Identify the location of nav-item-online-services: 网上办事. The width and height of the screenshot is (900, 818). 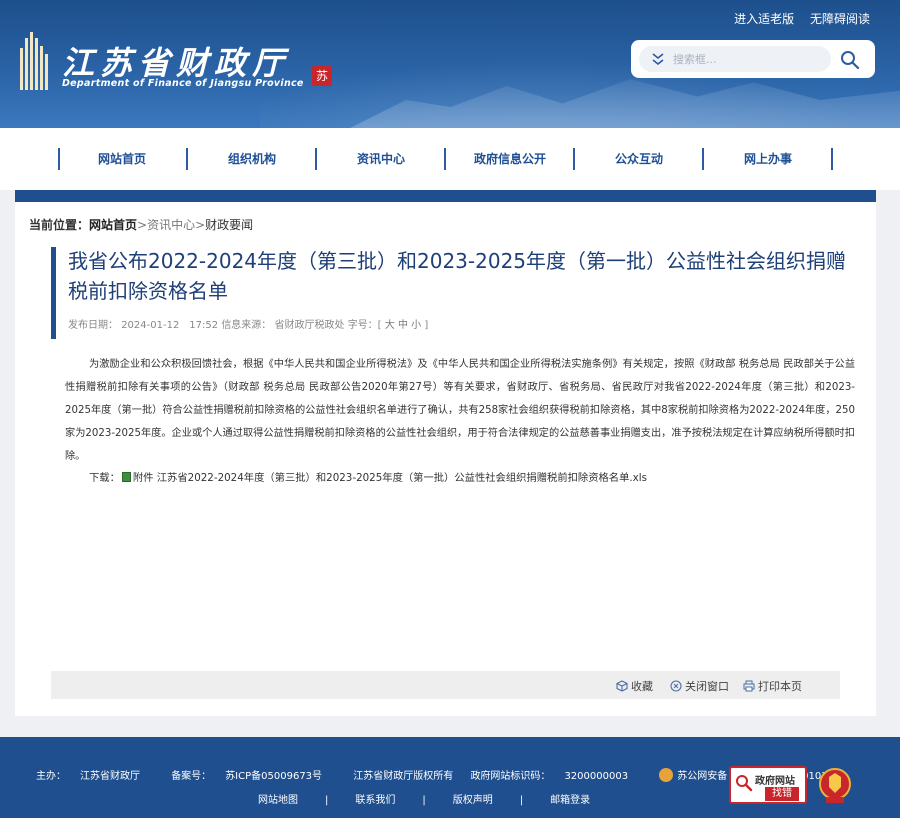
(768, 159).